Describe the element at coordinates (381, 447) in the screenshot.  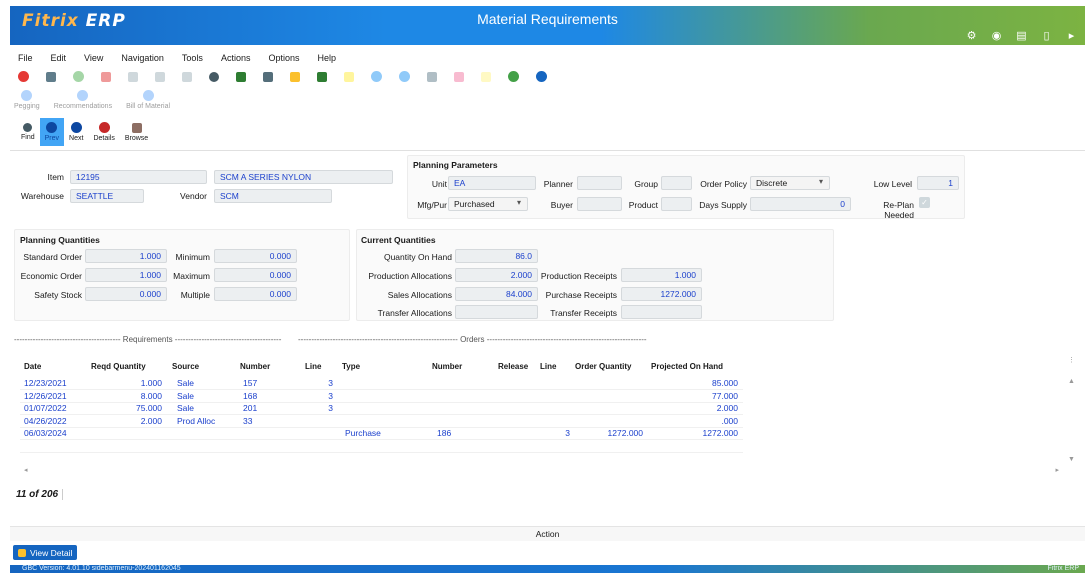
I see `table-row` at that location.